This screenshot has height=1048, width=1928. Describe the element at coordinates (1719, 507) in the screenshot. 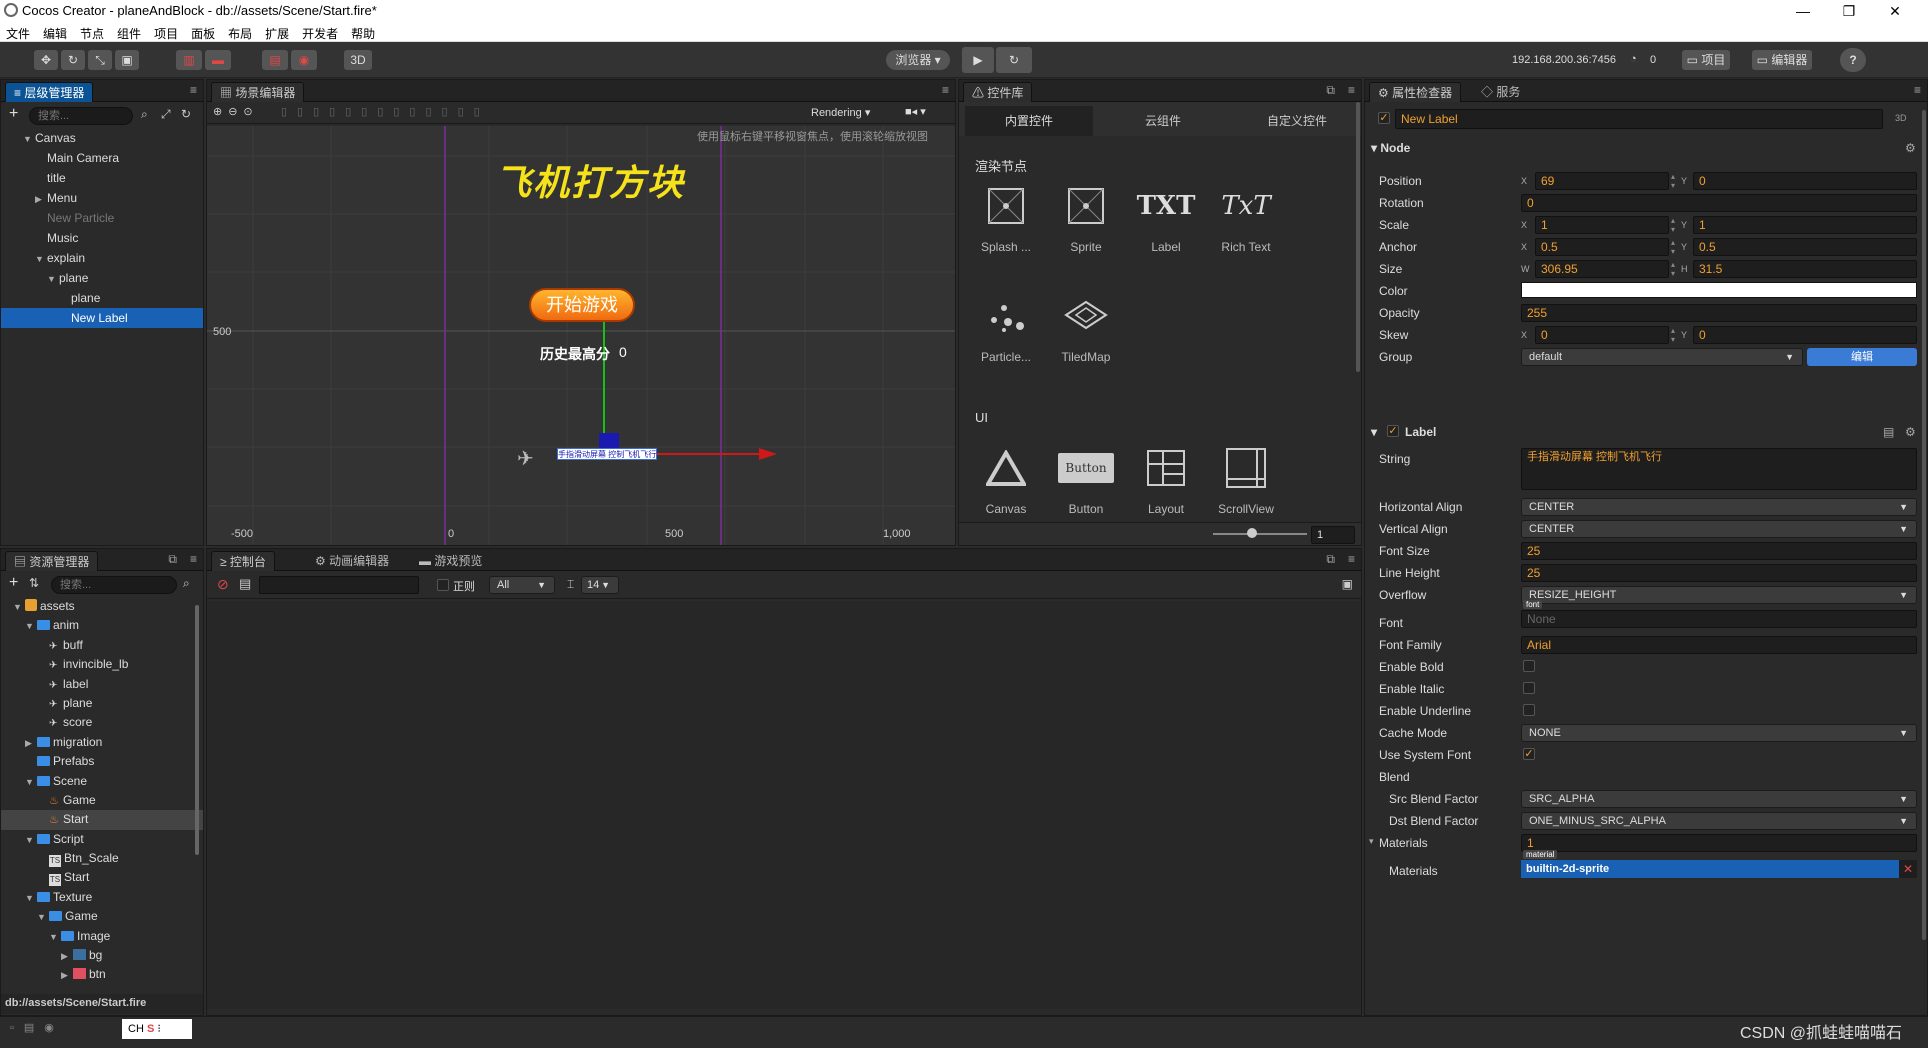

I see `h_align-select: CENTER` at that location.